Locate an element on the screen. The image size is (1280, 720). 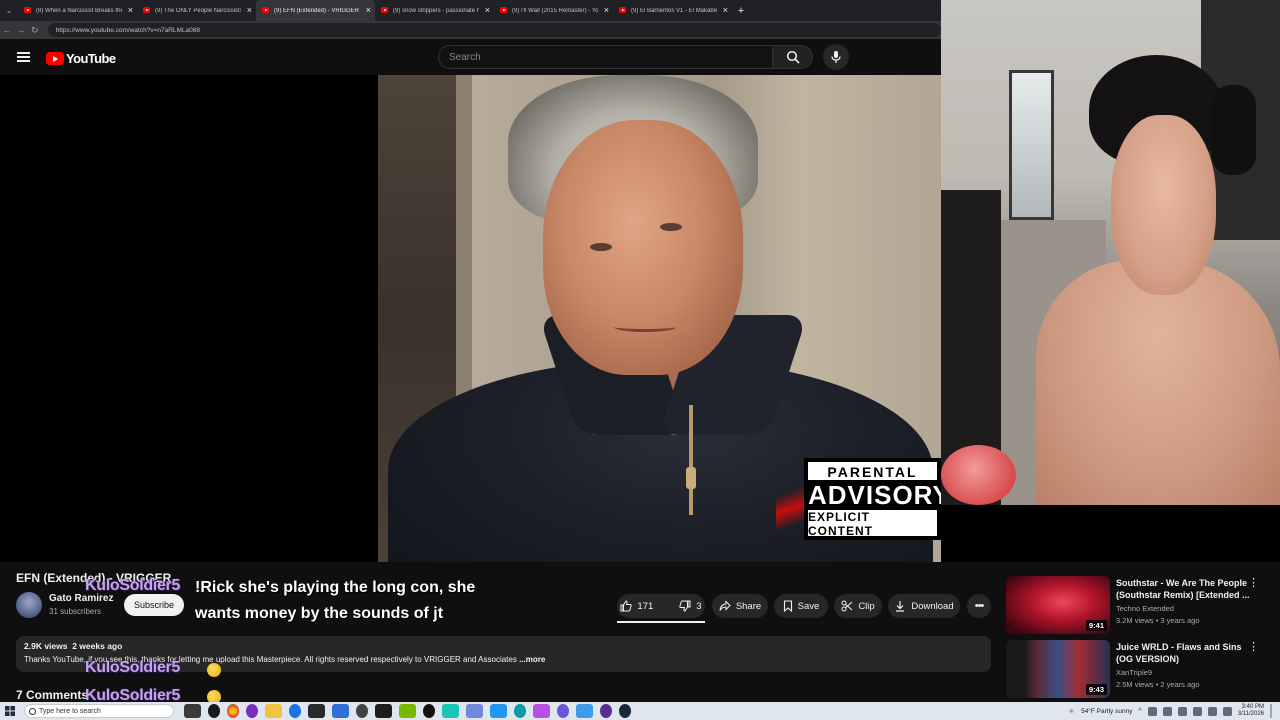
browser-tab: (8) When a Narcissist Breaks the S × is located at coordinates (77, 10).